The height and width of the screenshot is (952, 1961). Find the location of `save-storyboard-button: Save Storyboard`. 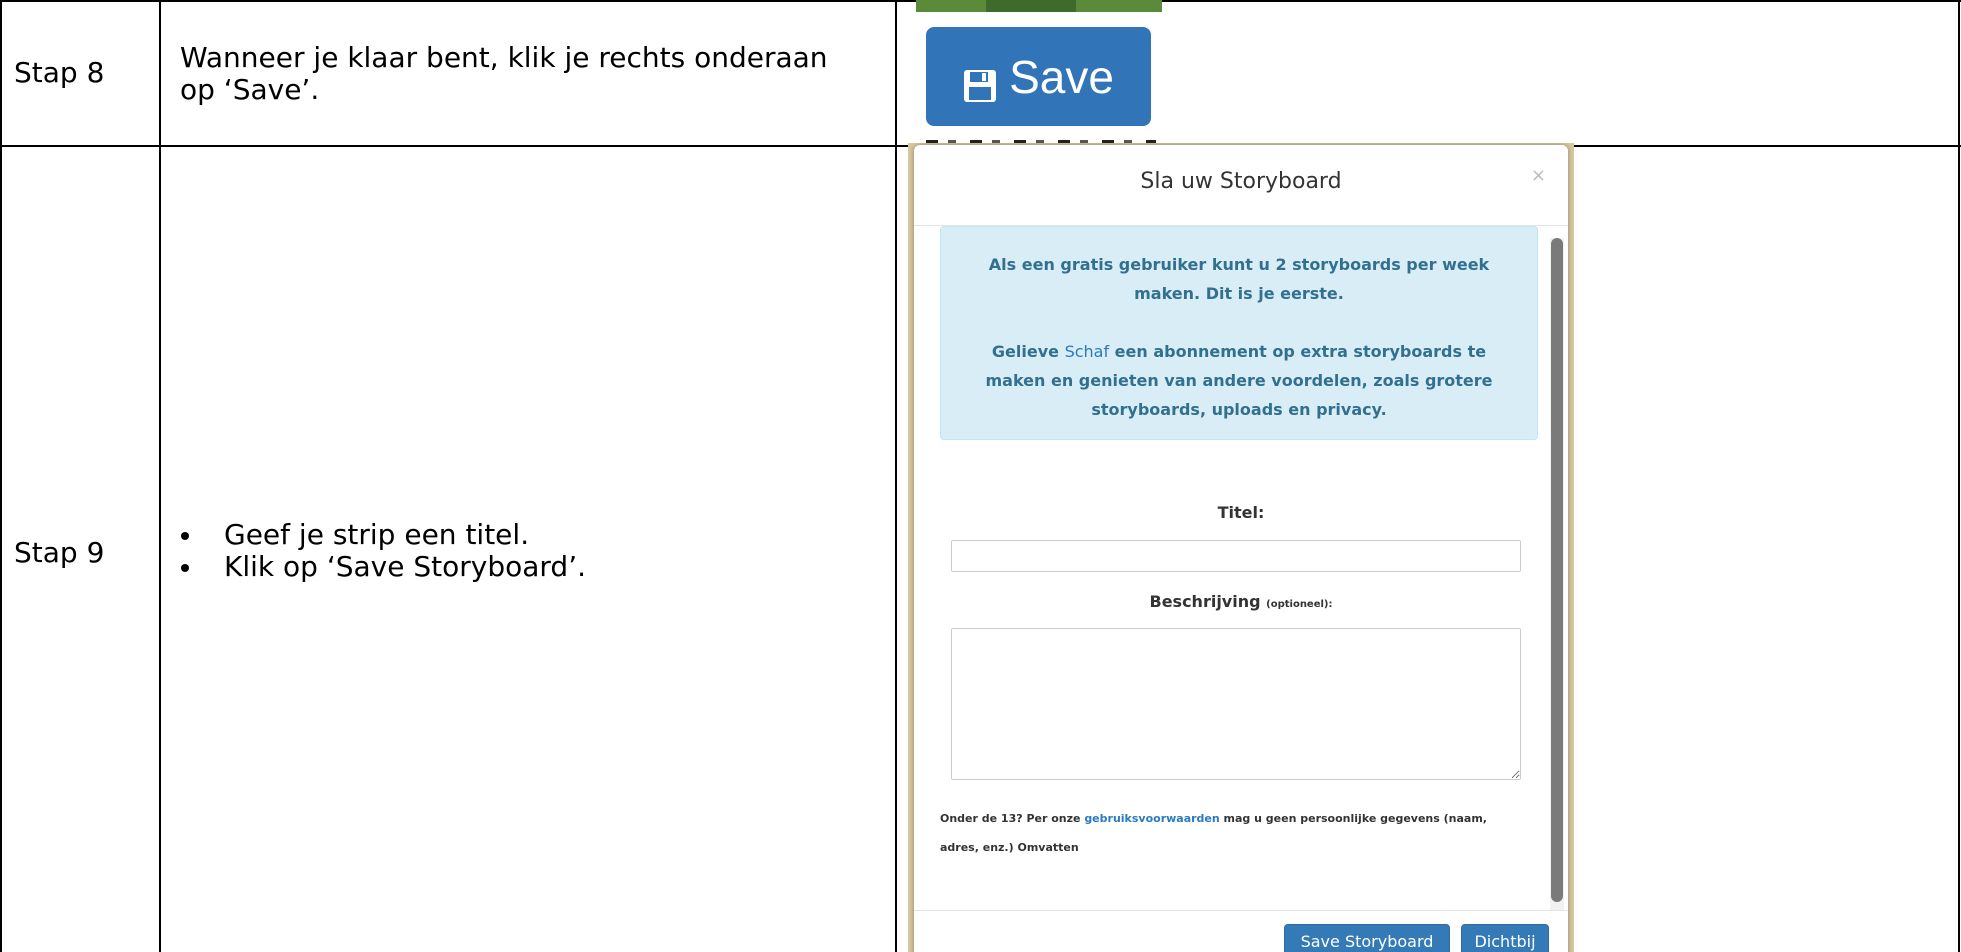

save-storyboard-button: Save Storyboard is located at coordinates (1367, 938).